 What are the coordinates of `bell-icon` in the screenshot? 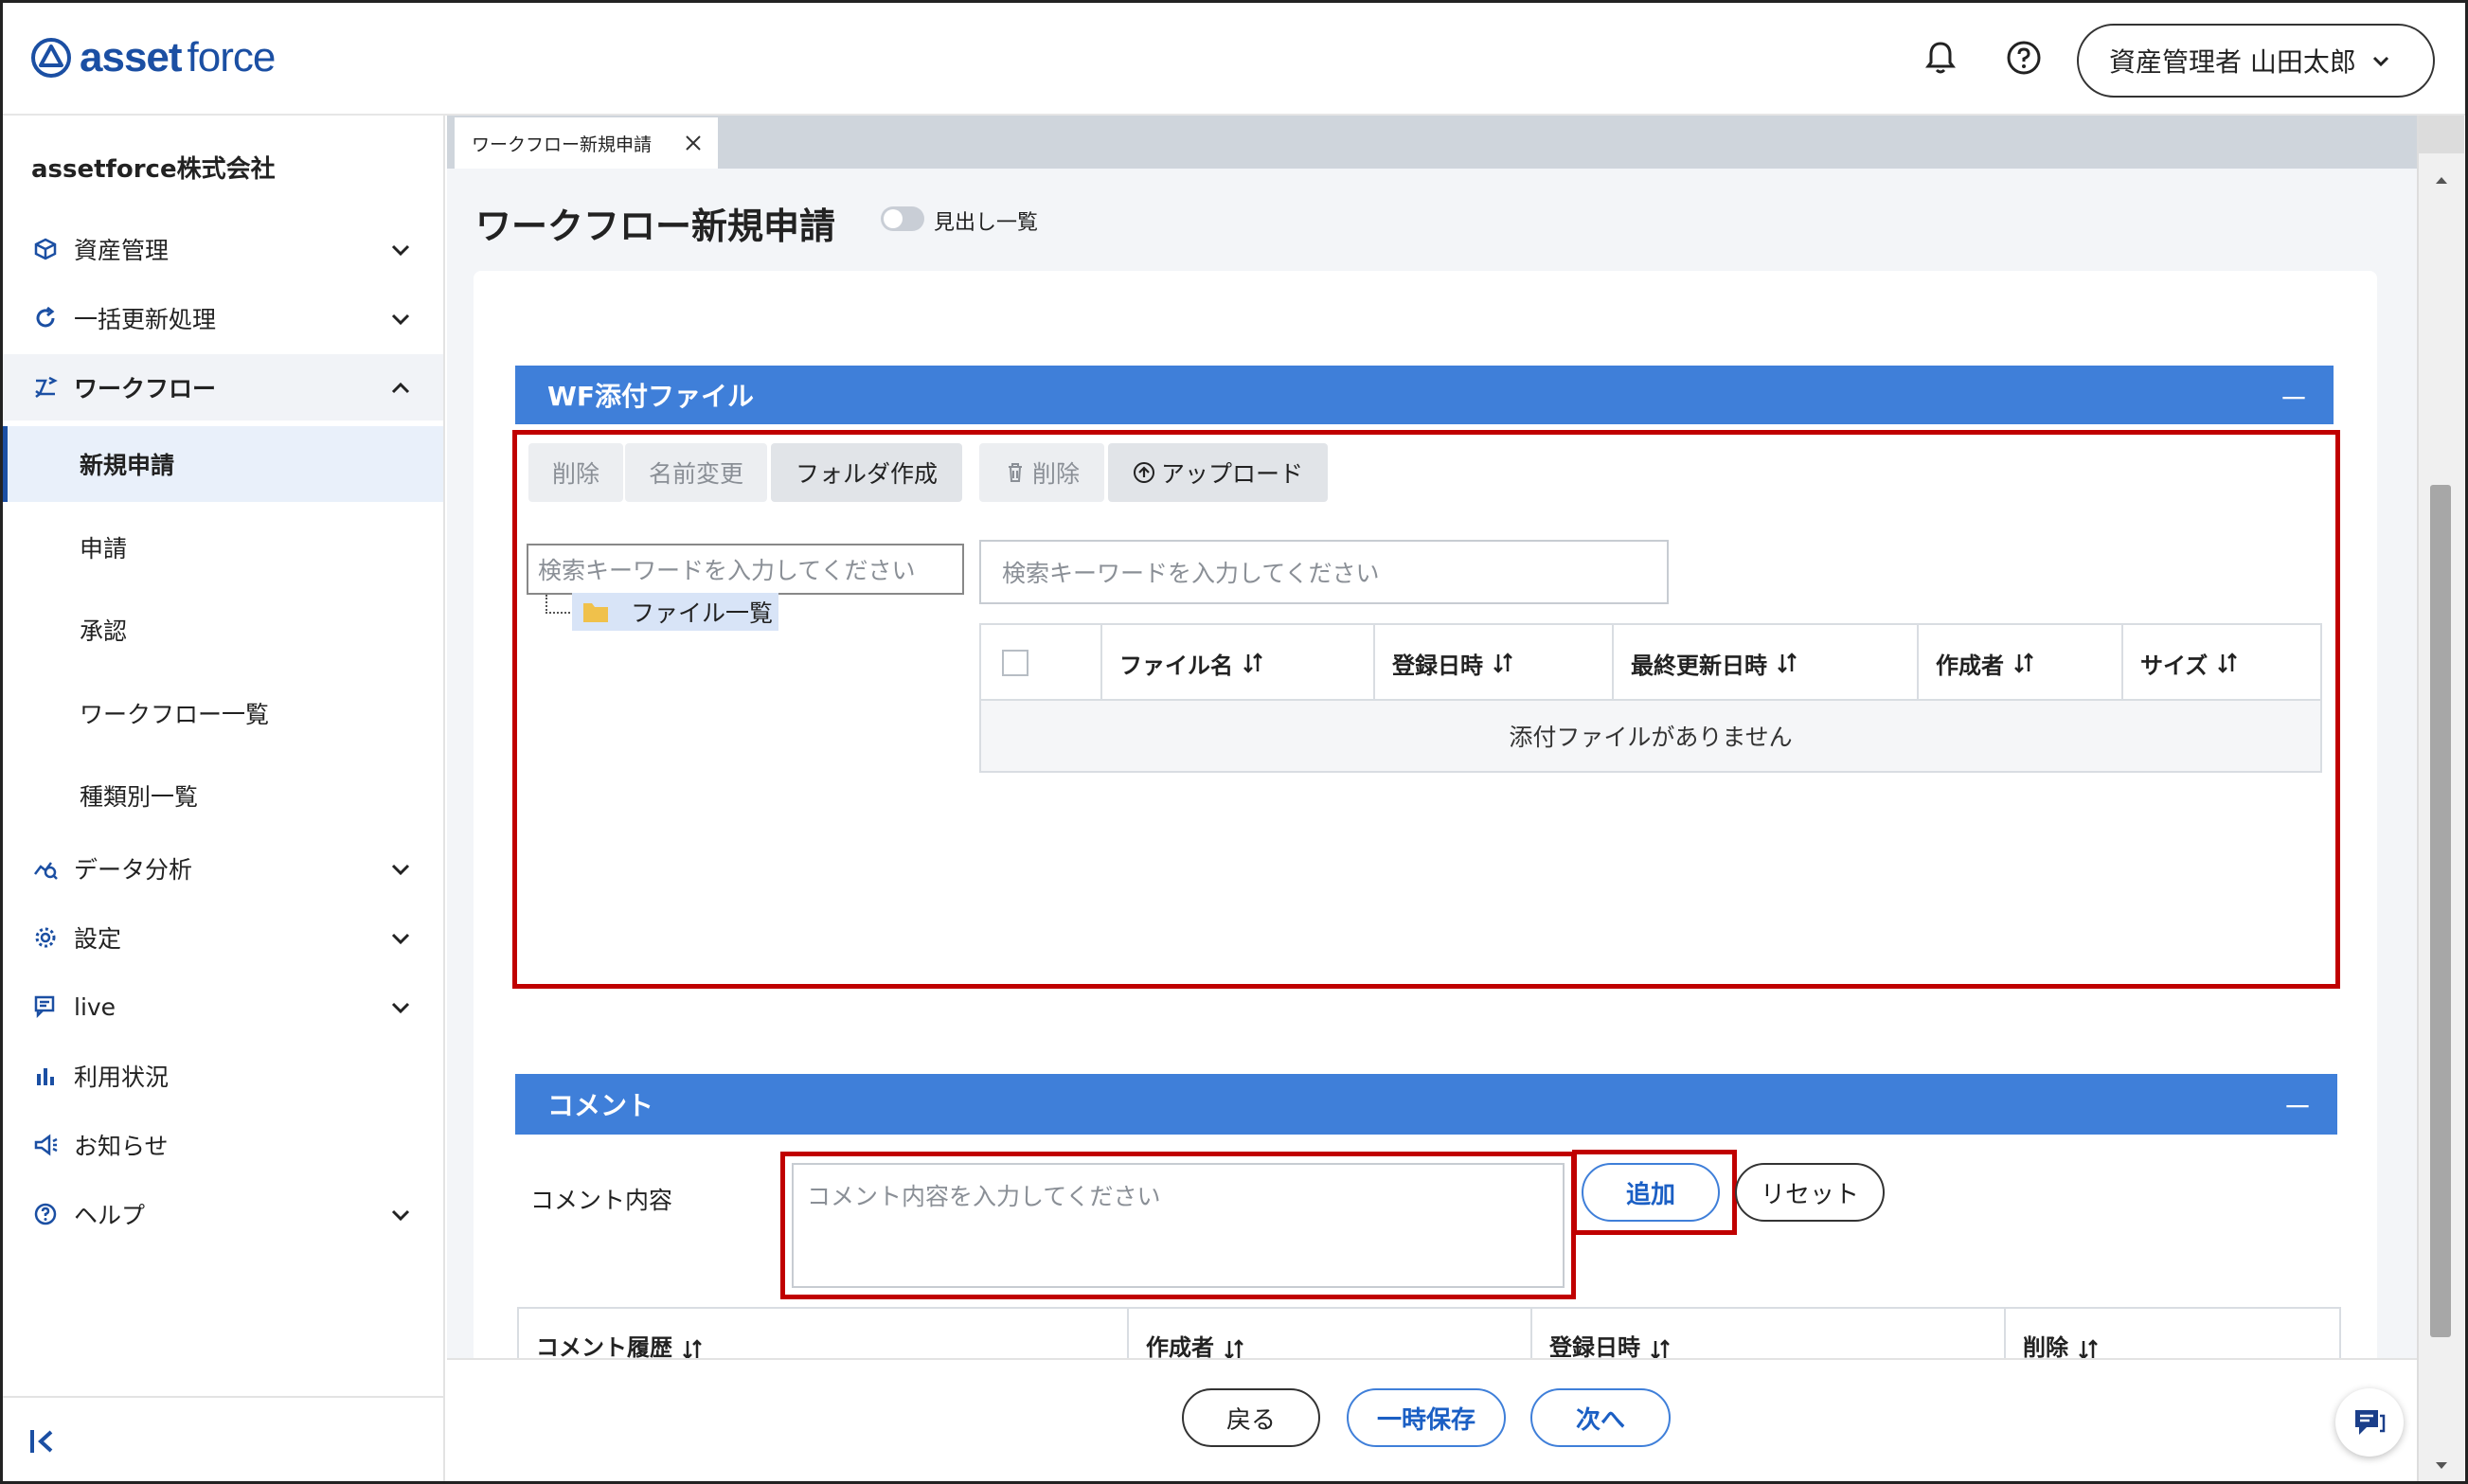 It's located at (1940, 58).